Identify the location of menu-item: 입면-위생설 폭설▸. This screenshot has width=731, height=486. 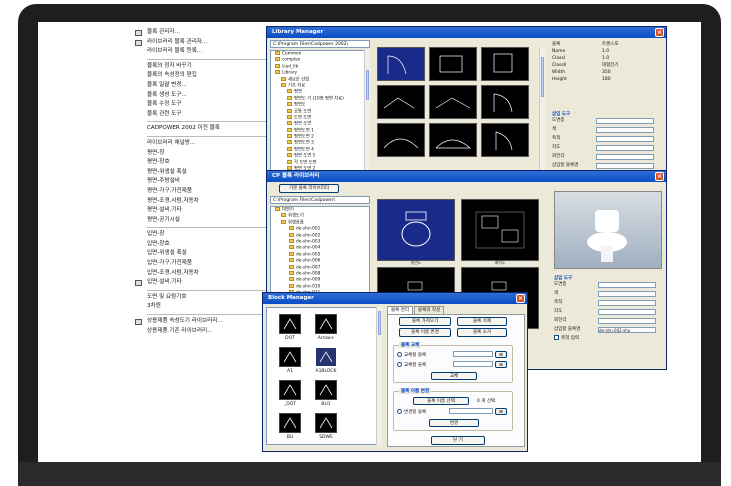
(208, 254).